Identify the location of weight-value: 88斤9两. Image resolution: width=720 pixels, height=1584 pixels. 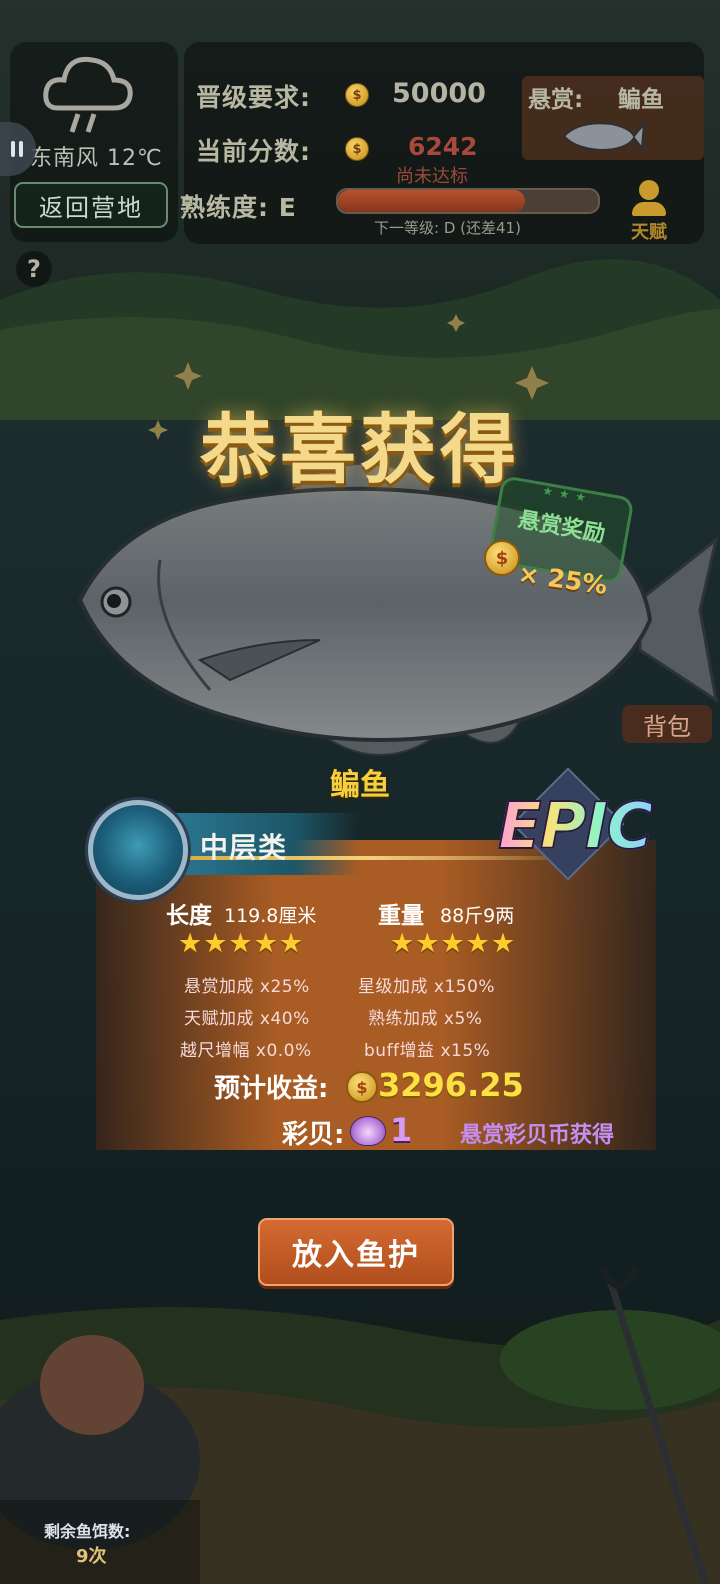
(477, 916).